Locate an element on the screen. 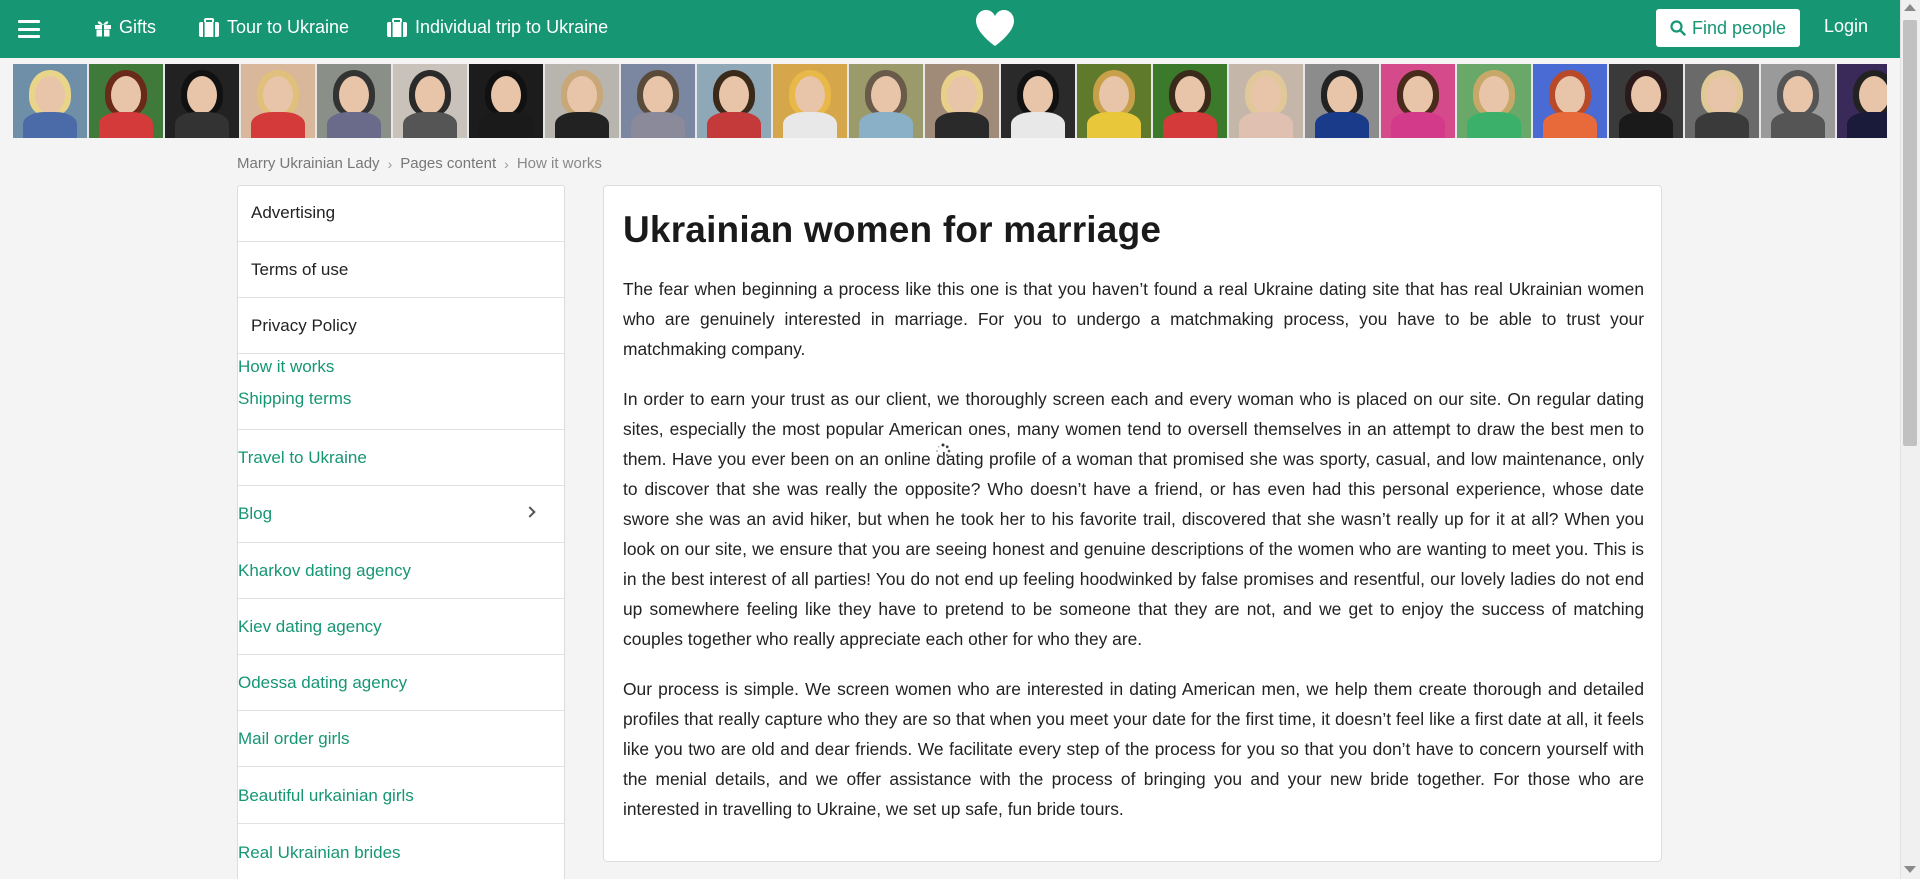 This screenshot has height=879, width=1920. sidebar-item-blog: Blog is located at coordinates (401, 514).